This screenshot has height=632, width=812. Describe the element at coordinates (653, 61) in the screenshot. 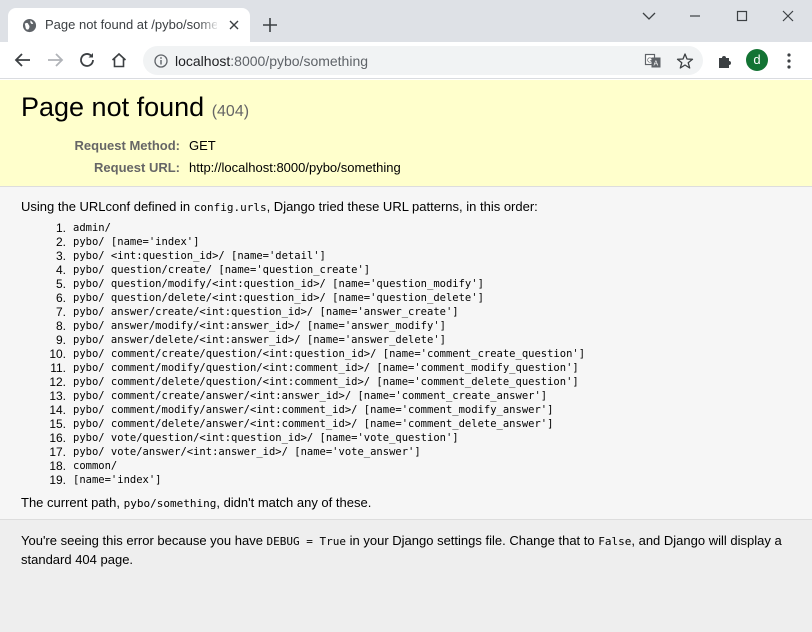

I see `translate-icon: G A` at that location.